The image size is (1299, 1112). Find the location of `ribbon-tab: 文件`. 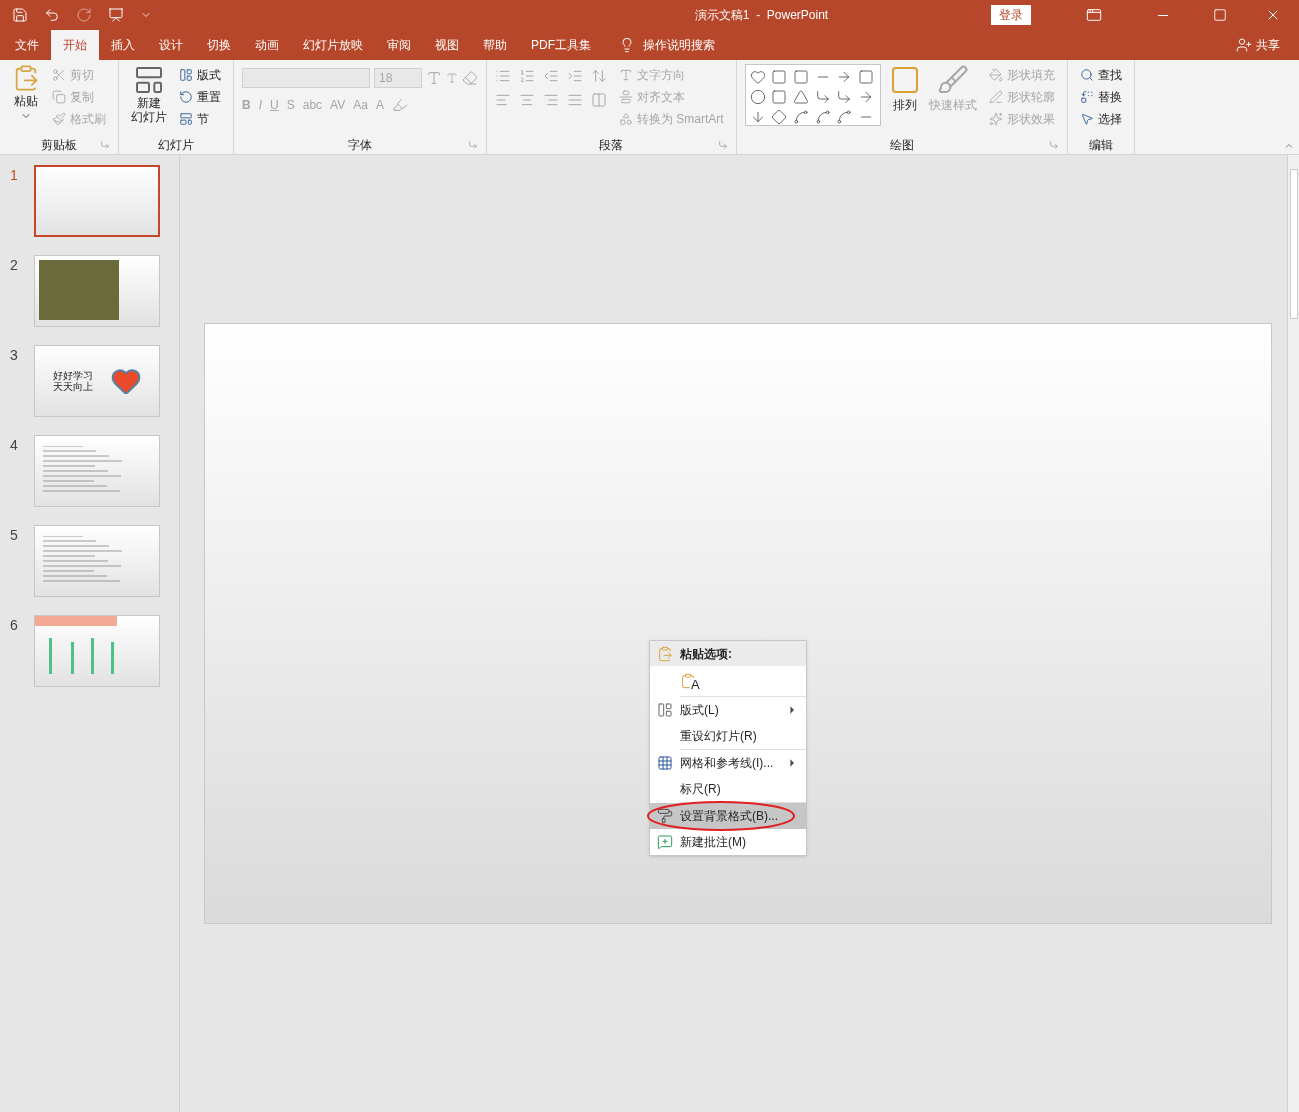

ribbon-tab: 文件 is located at coordinates (27, 45).